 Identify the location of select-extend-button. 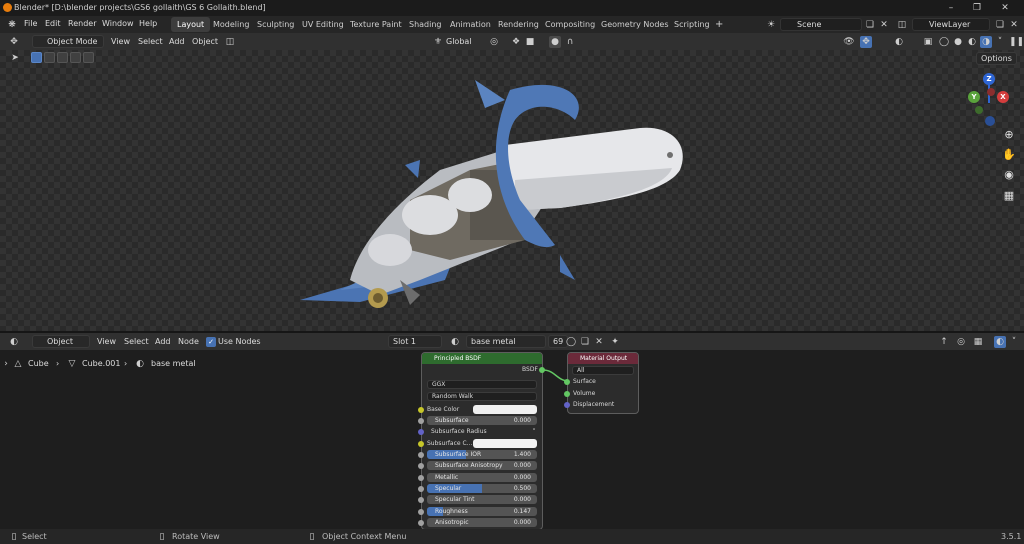
(49, 57).